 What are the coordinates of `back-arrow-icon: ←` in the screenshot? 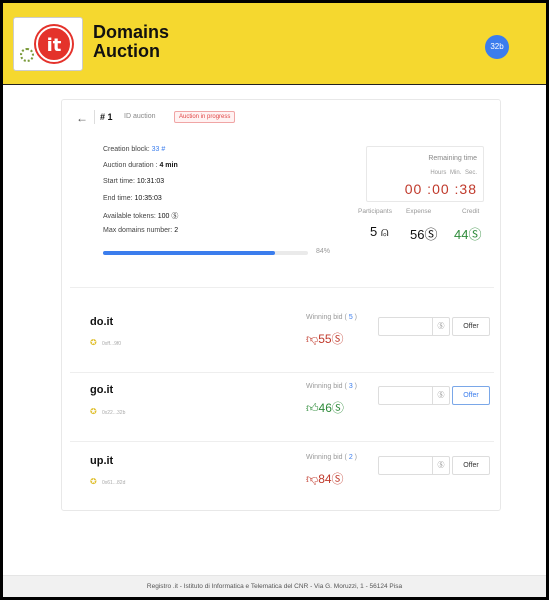 It's located at (82, 118).